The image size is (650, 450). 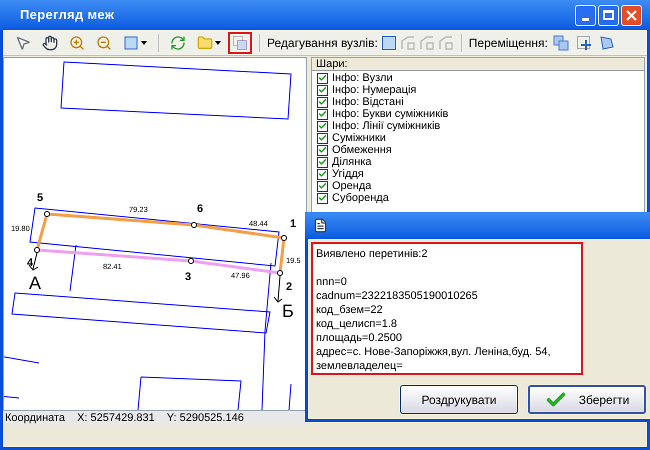 What do you see at coordinates (360, 338) in the screenshot?
I see `report-line: площадь=0.2500` at bounding box center [360, 338].